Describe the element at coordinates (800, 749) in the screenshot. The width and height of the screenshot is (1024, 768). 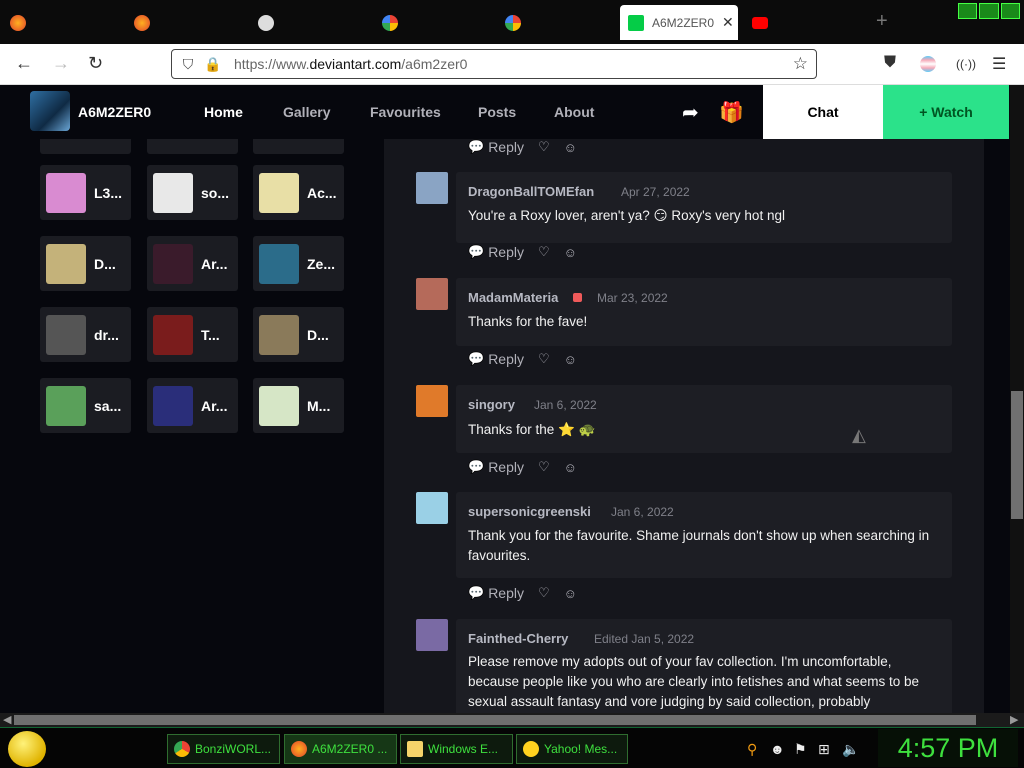
I see `flag-icon: ⚑` at that location.